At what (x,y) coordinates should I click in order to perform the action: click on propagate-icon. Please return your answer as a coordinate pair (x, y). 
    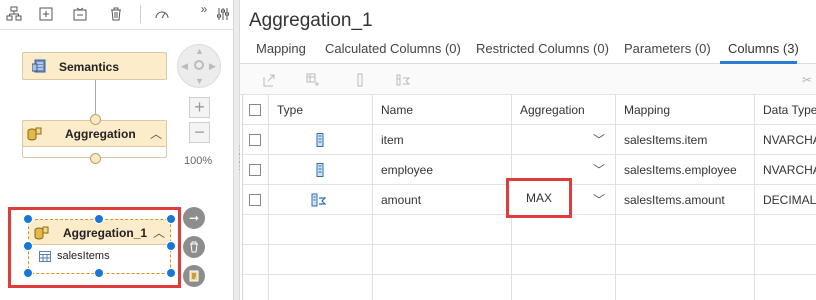
    Looking at the image, I should click on (313, 80).